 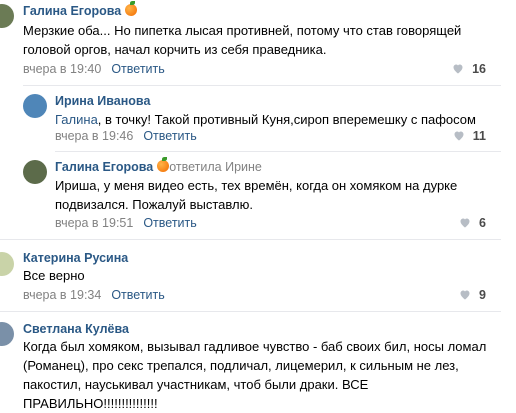 I want to click on like-count: 6, so click(x=482, y=223).